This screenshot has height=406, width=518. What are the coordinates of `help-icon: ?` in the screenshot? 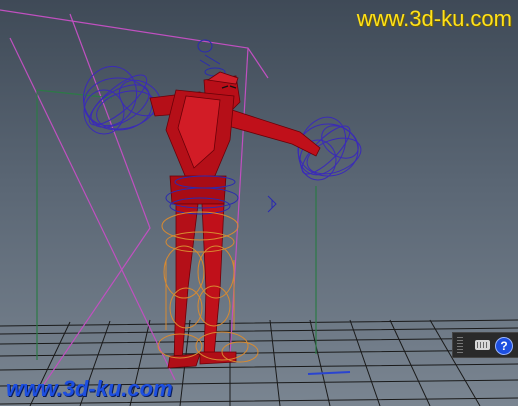 It's located at (504, 346).